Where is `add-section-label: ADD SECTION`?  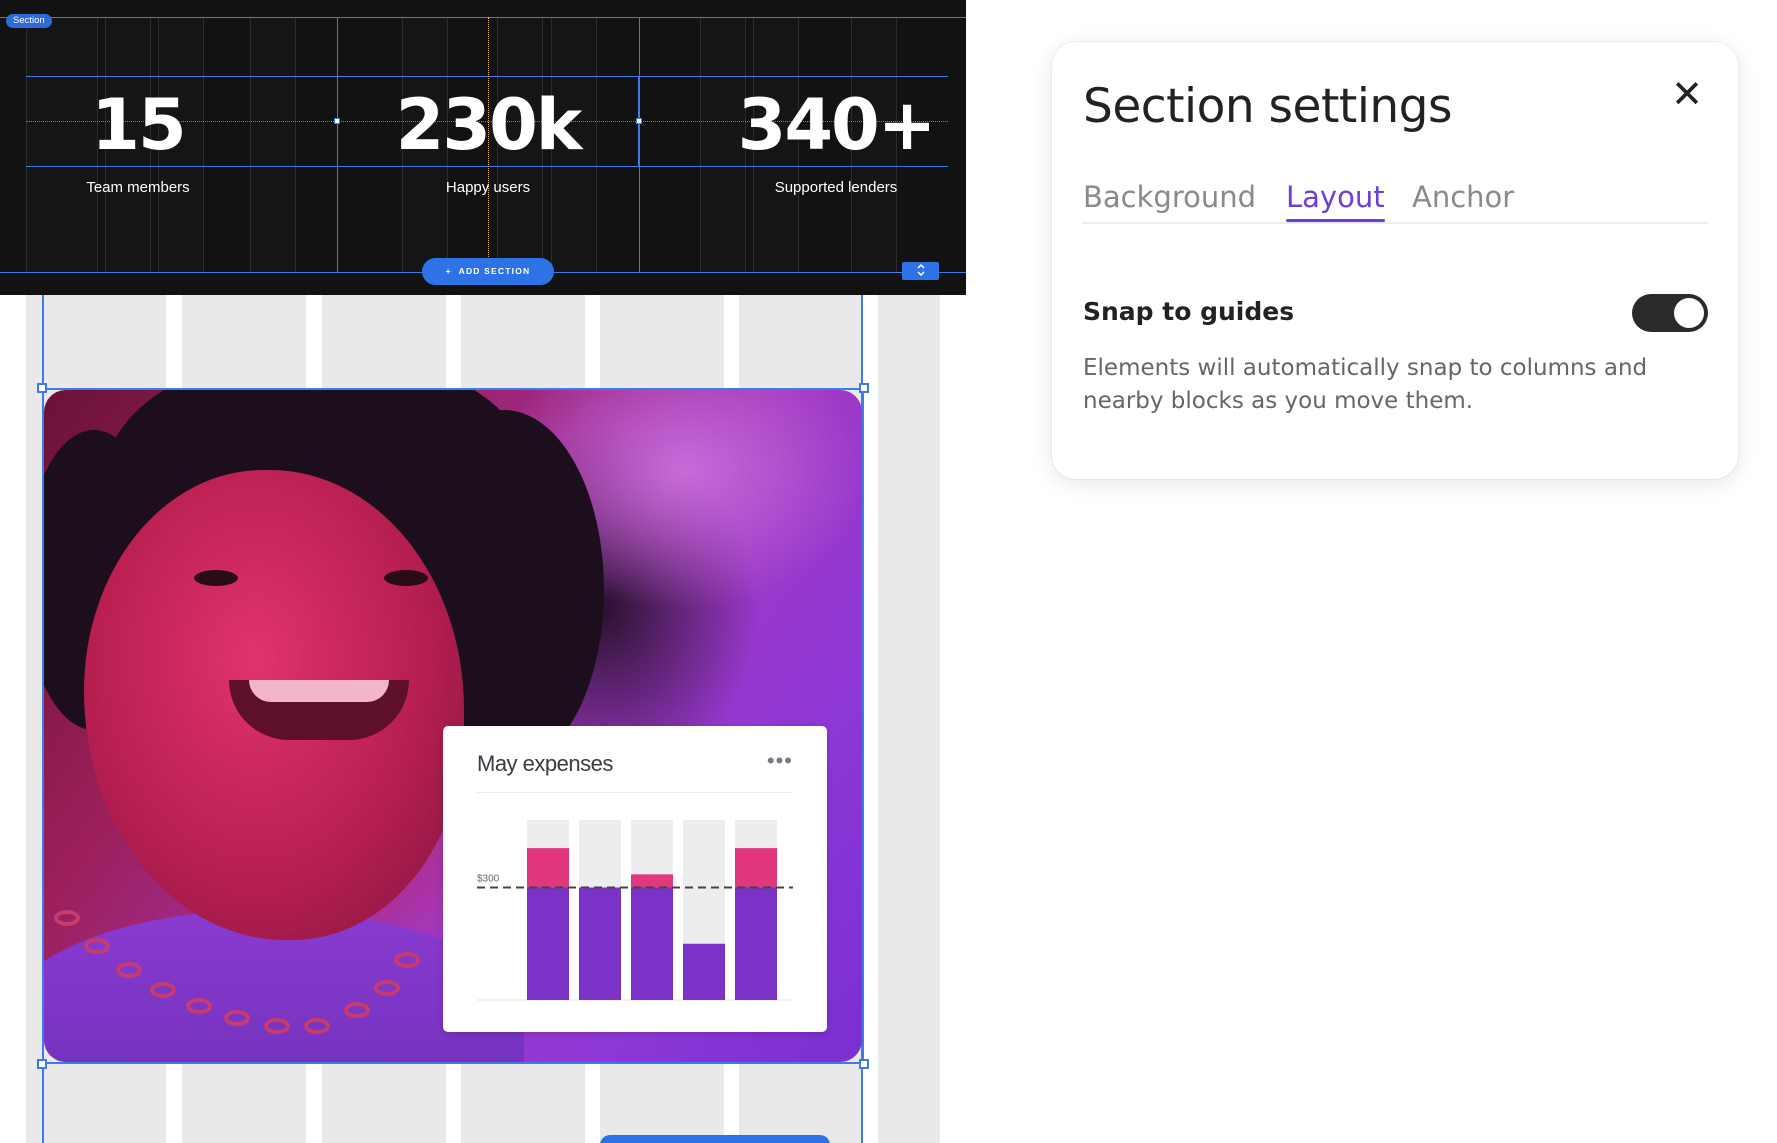
add-section-label: ADD SECTION is located at coordinates (494, 271).